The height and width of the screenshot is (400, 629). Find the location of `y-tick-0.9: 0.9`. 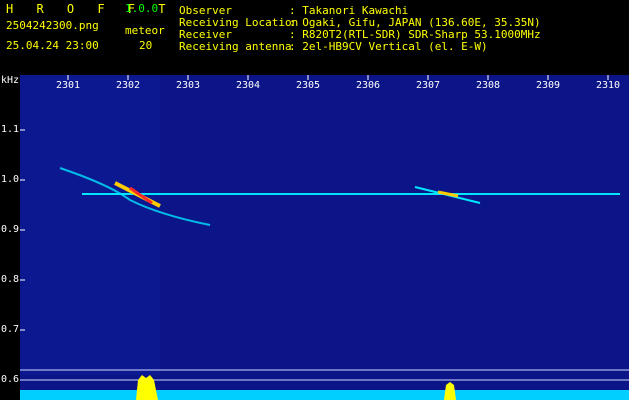

y-tick-0.9: 0.9 is located at coordinates (10, 229).